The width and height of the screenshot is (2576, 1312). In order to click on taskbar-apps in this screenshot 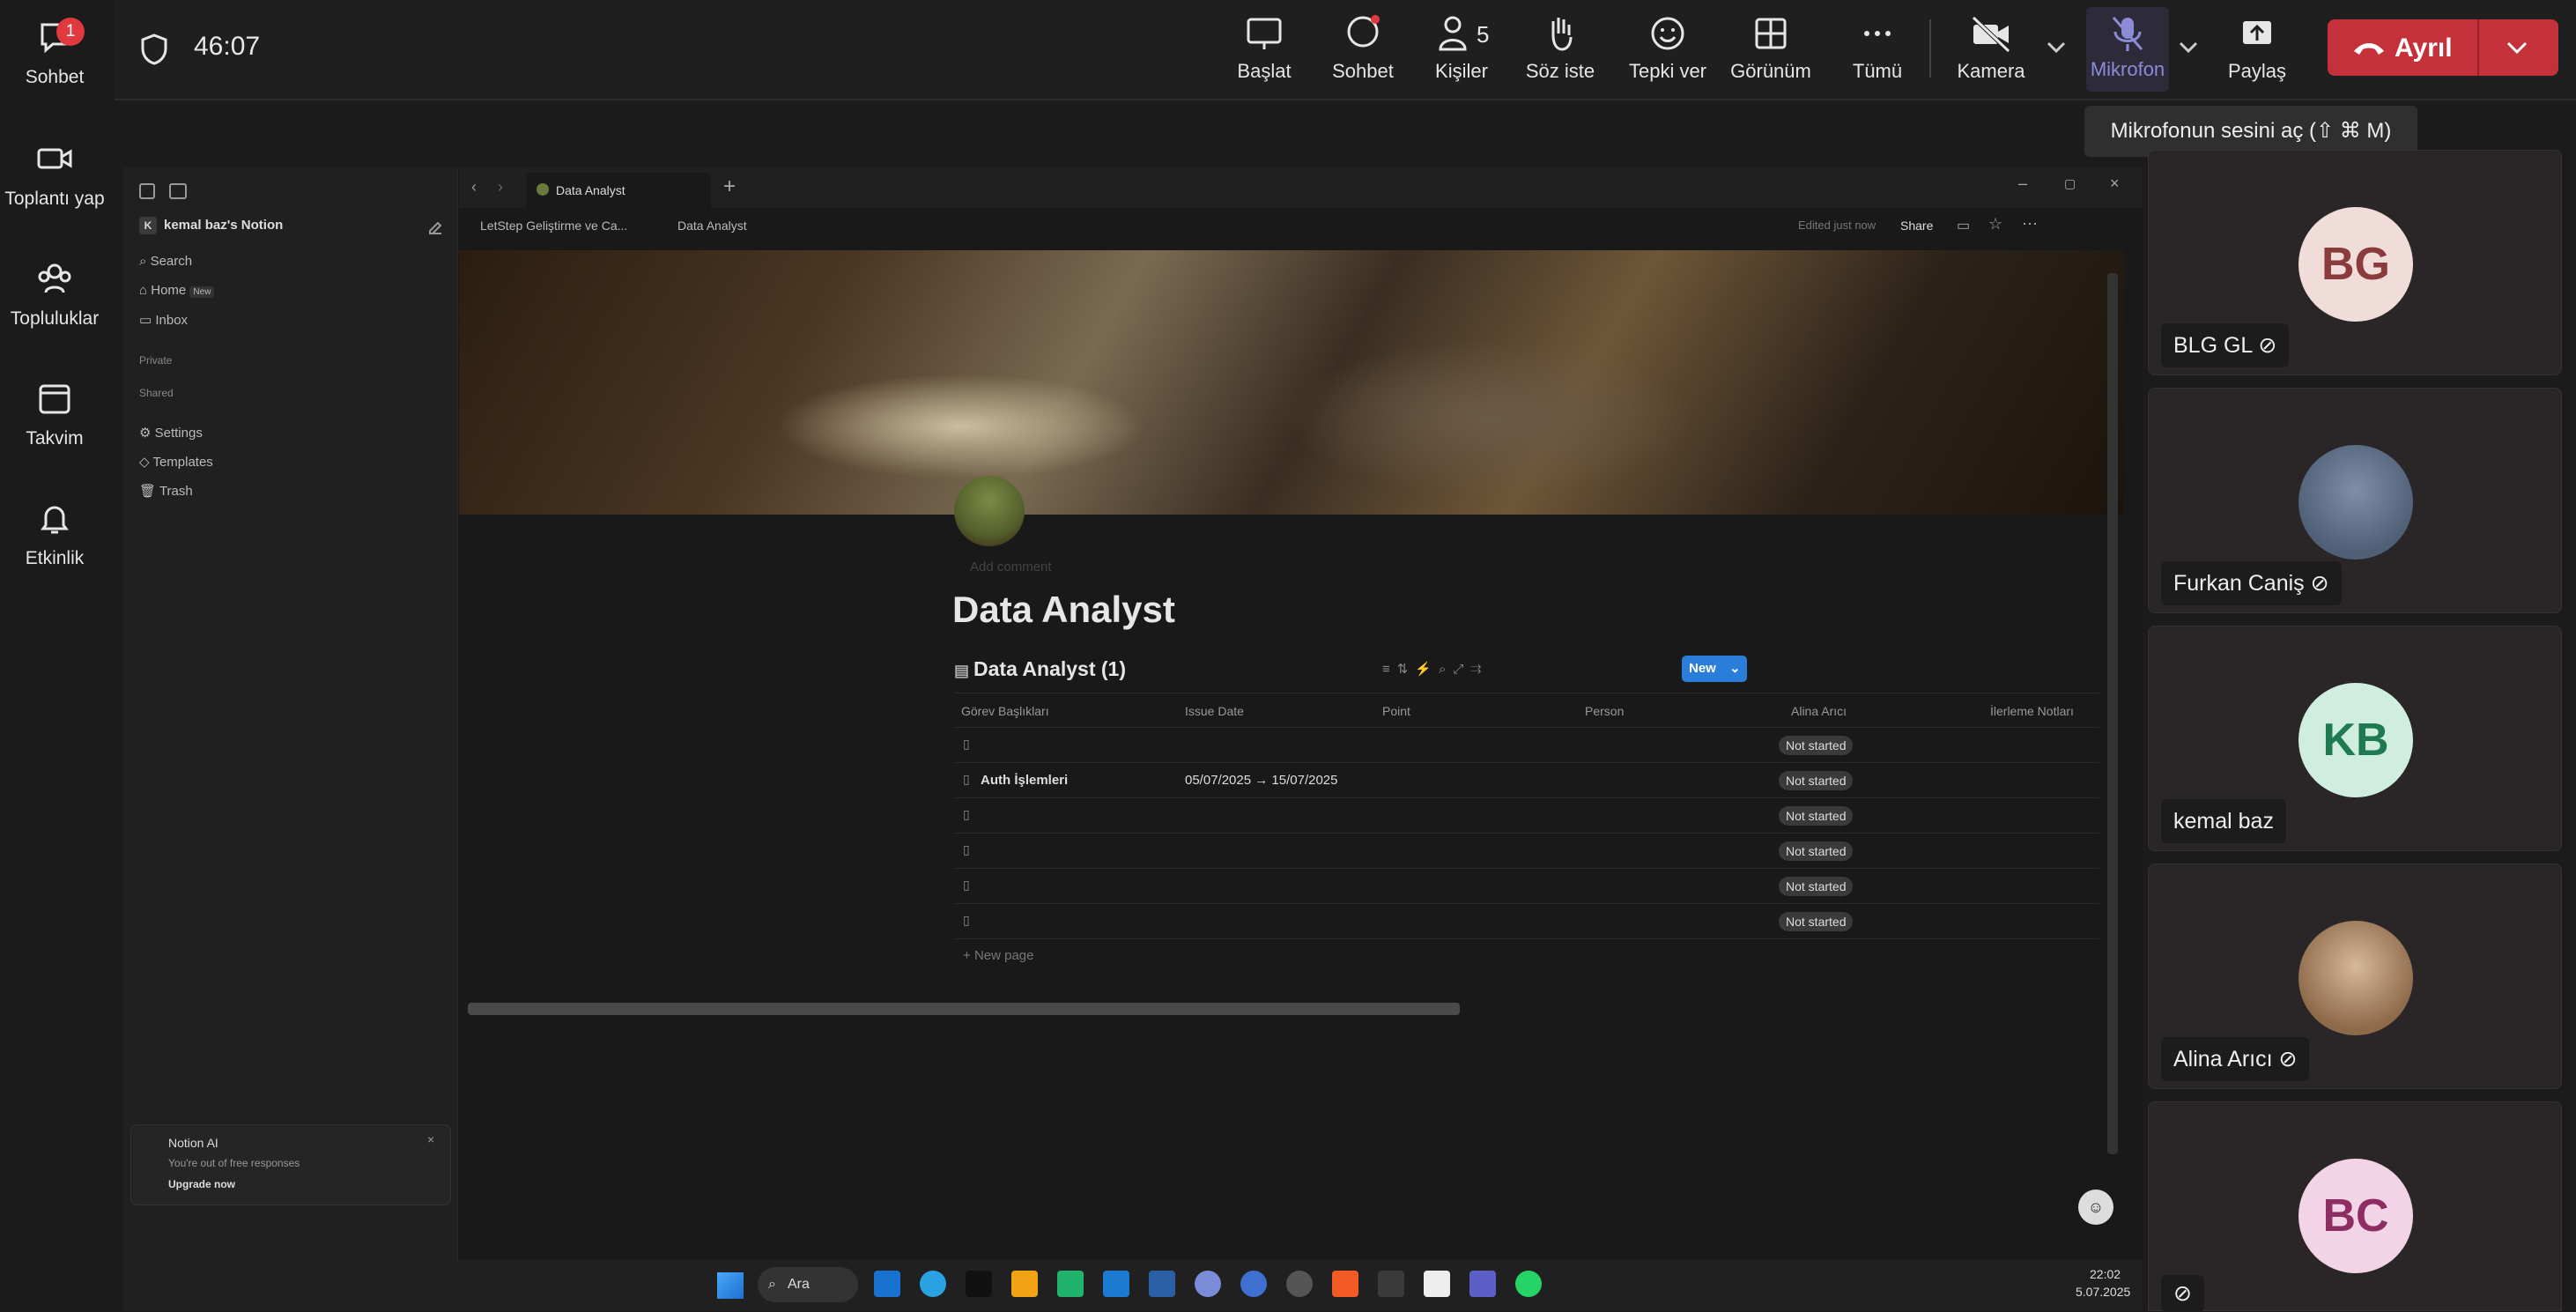, I will do `click(1314, 1286)`.